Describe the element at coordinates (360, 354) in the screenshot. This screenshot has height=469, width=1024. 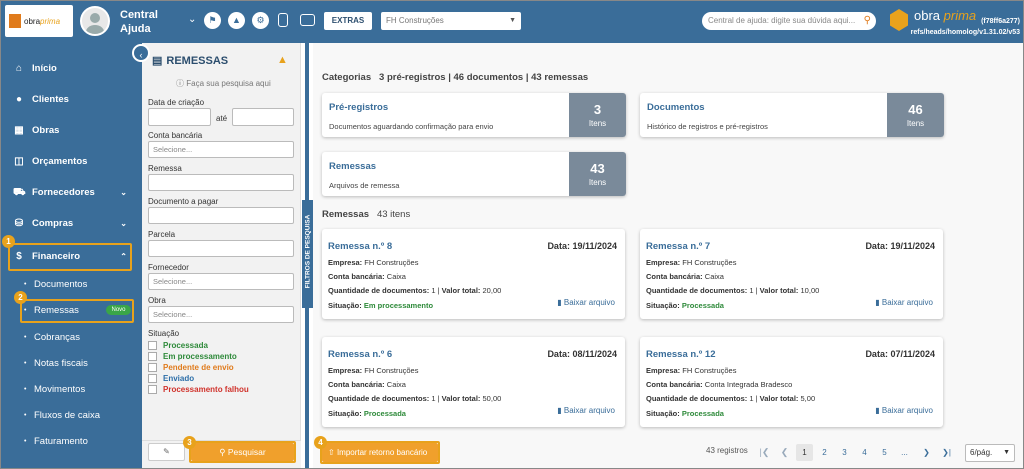
I see `remessa-title: Remessa n.º 6` at that location.